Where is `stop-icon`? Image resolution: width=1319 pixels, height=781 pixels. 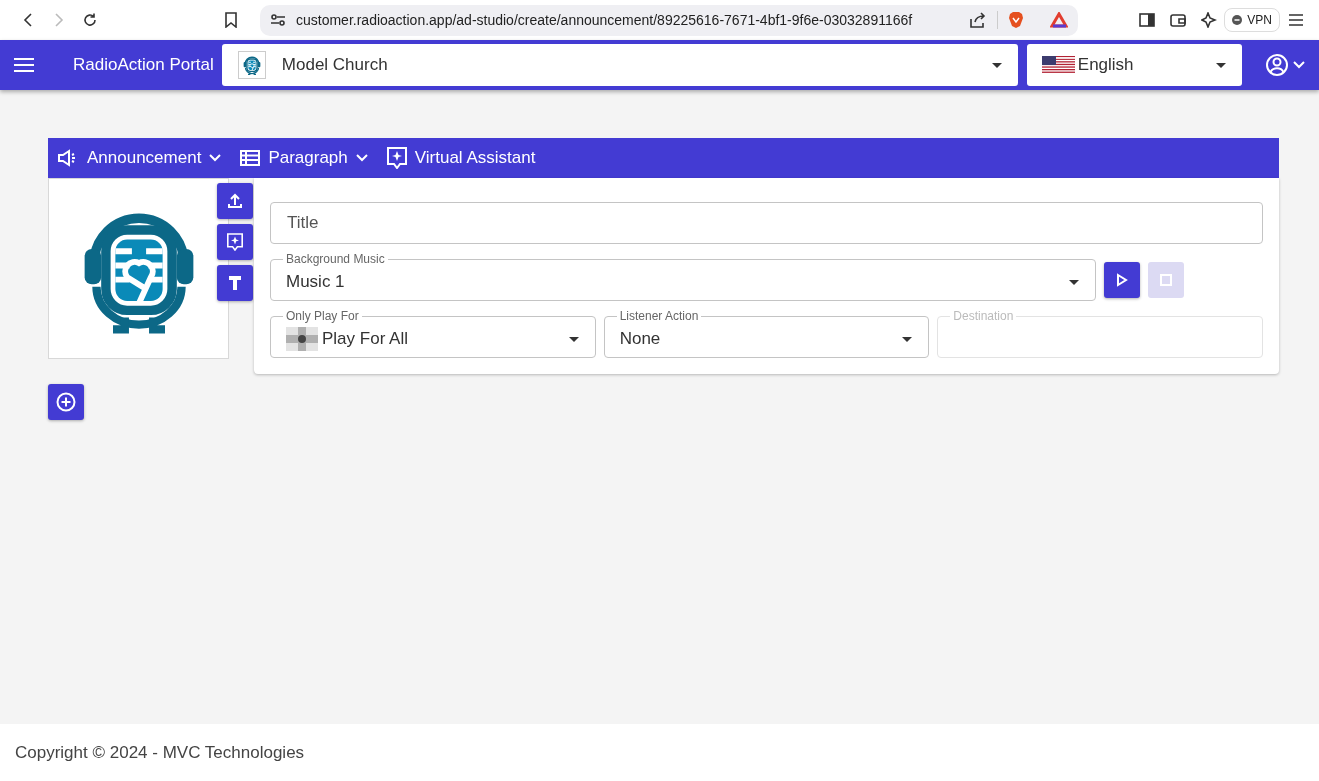
stop-icon is located at coordinates (1166, 280).